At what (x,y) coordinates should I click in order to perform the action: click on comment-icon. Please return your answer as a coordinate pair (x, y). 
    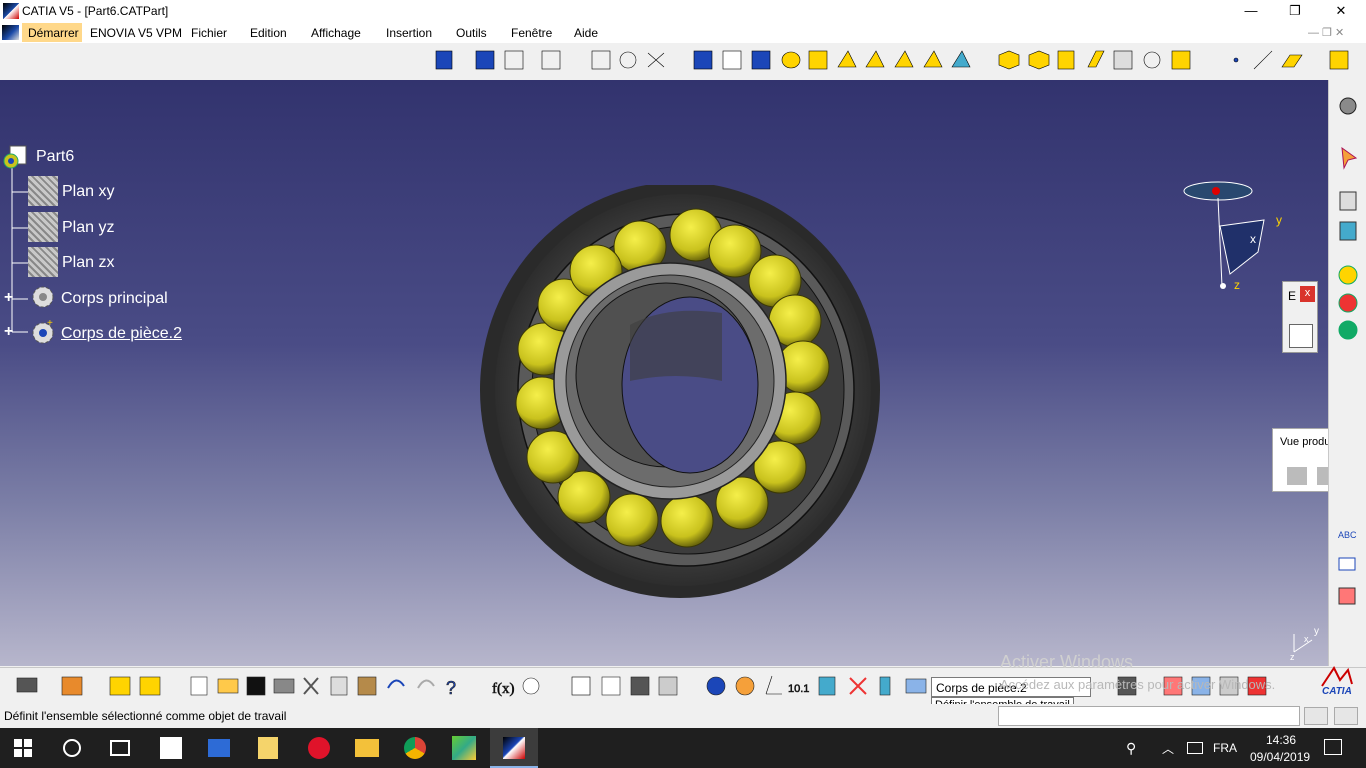
    Looking at the image, I should click on (531, 686).